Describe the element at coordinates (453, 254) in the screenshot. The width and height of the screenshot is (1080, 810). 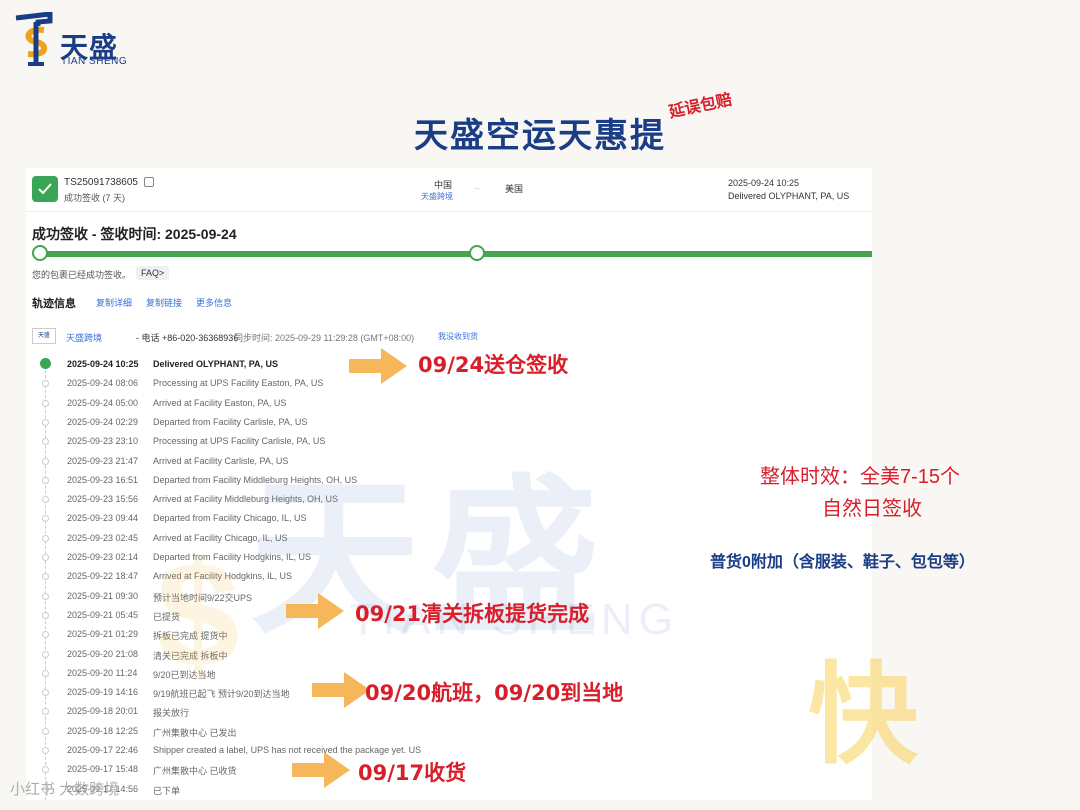
I see `delivery-progress-bar` at that location.